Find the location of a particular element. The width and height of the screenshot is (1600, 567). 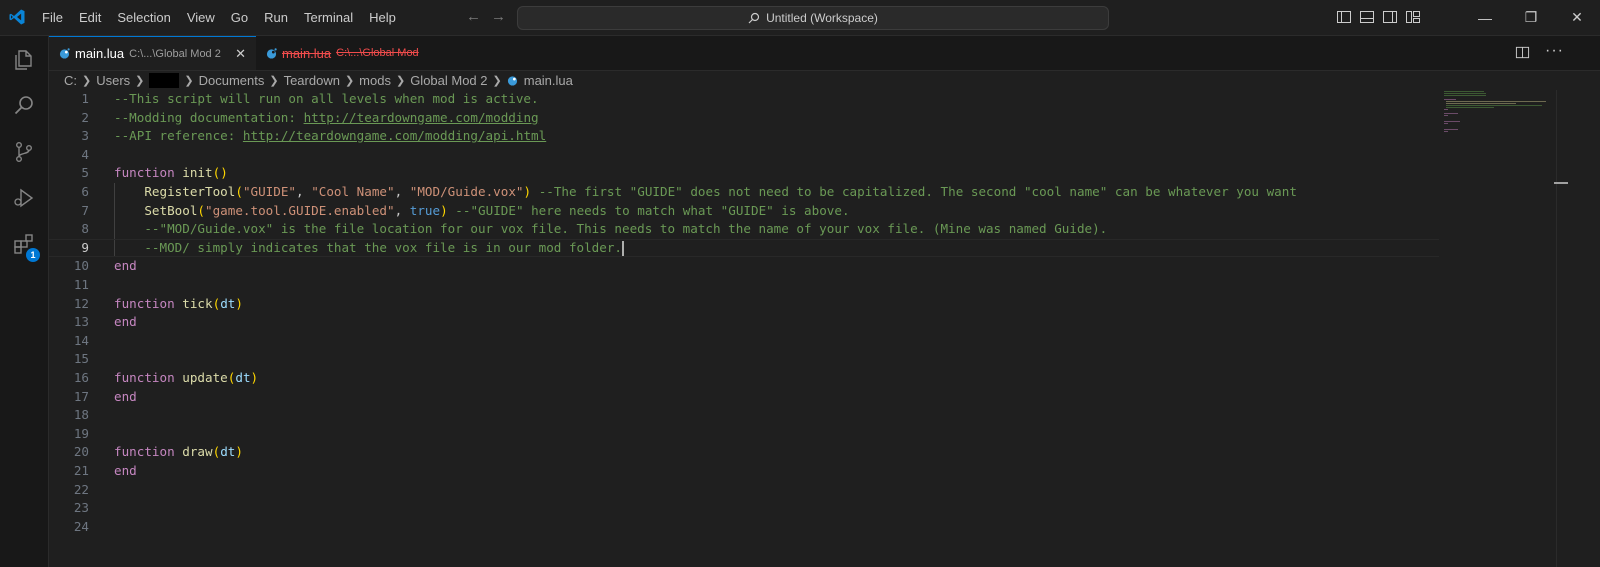

minimize-icon: — is located at coordinates (1485, 17).